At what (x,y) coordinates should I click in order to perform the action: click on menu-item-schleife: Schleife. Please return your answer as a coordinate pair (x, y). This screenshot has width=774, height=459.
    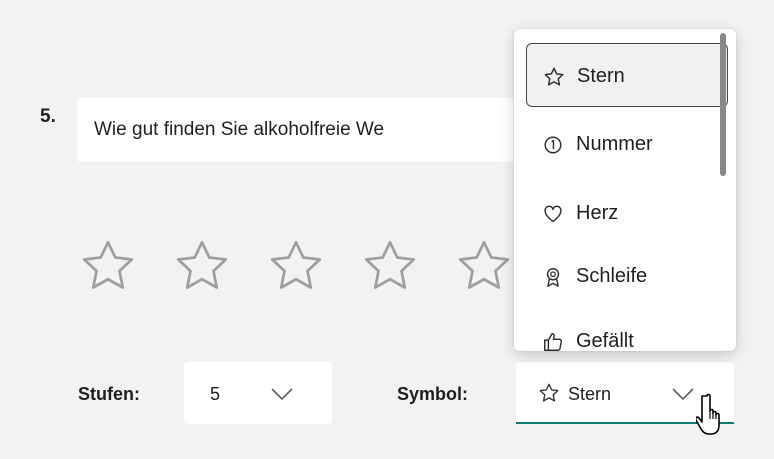
    Looking at the image, I should click on (627, 276).